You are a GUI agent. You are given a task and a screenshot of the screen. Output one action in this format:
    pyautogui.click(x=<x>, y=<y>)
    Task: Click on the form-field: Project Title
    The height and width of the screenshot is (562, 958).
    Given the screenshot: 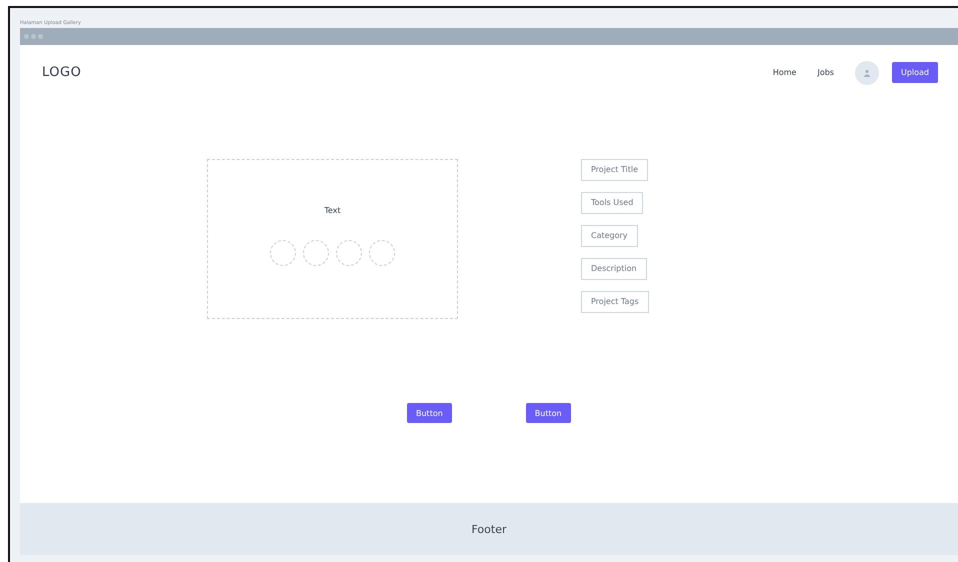 What is the action you would take?
    pyautogui.click(x=614, y=170)
    